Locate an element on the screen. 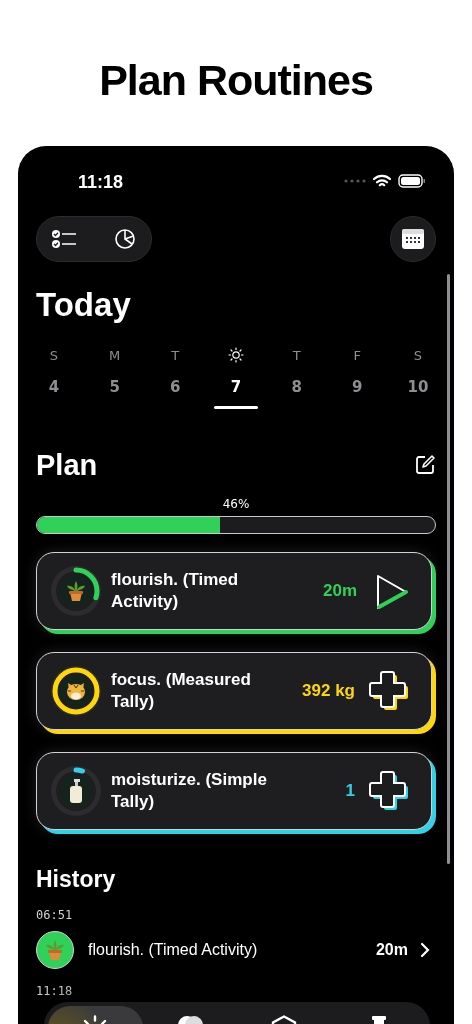 The height and width of the screenshot is (1024, 472). day-button: S 10 is located at coordinates (417, 377).